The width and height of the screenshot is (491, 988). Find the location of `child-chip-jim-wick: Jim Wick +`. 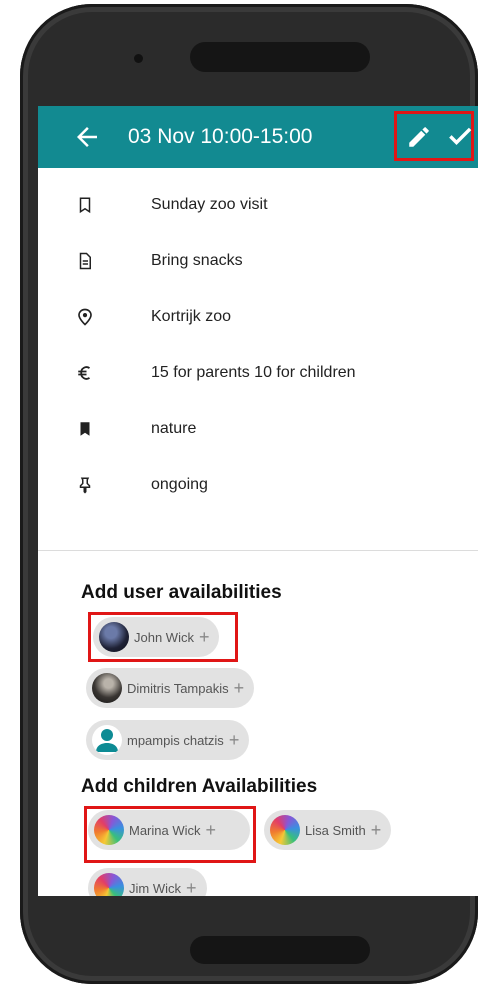

child-chip-jim-wick: Jim Wick + is located at coordinates (147, 882).